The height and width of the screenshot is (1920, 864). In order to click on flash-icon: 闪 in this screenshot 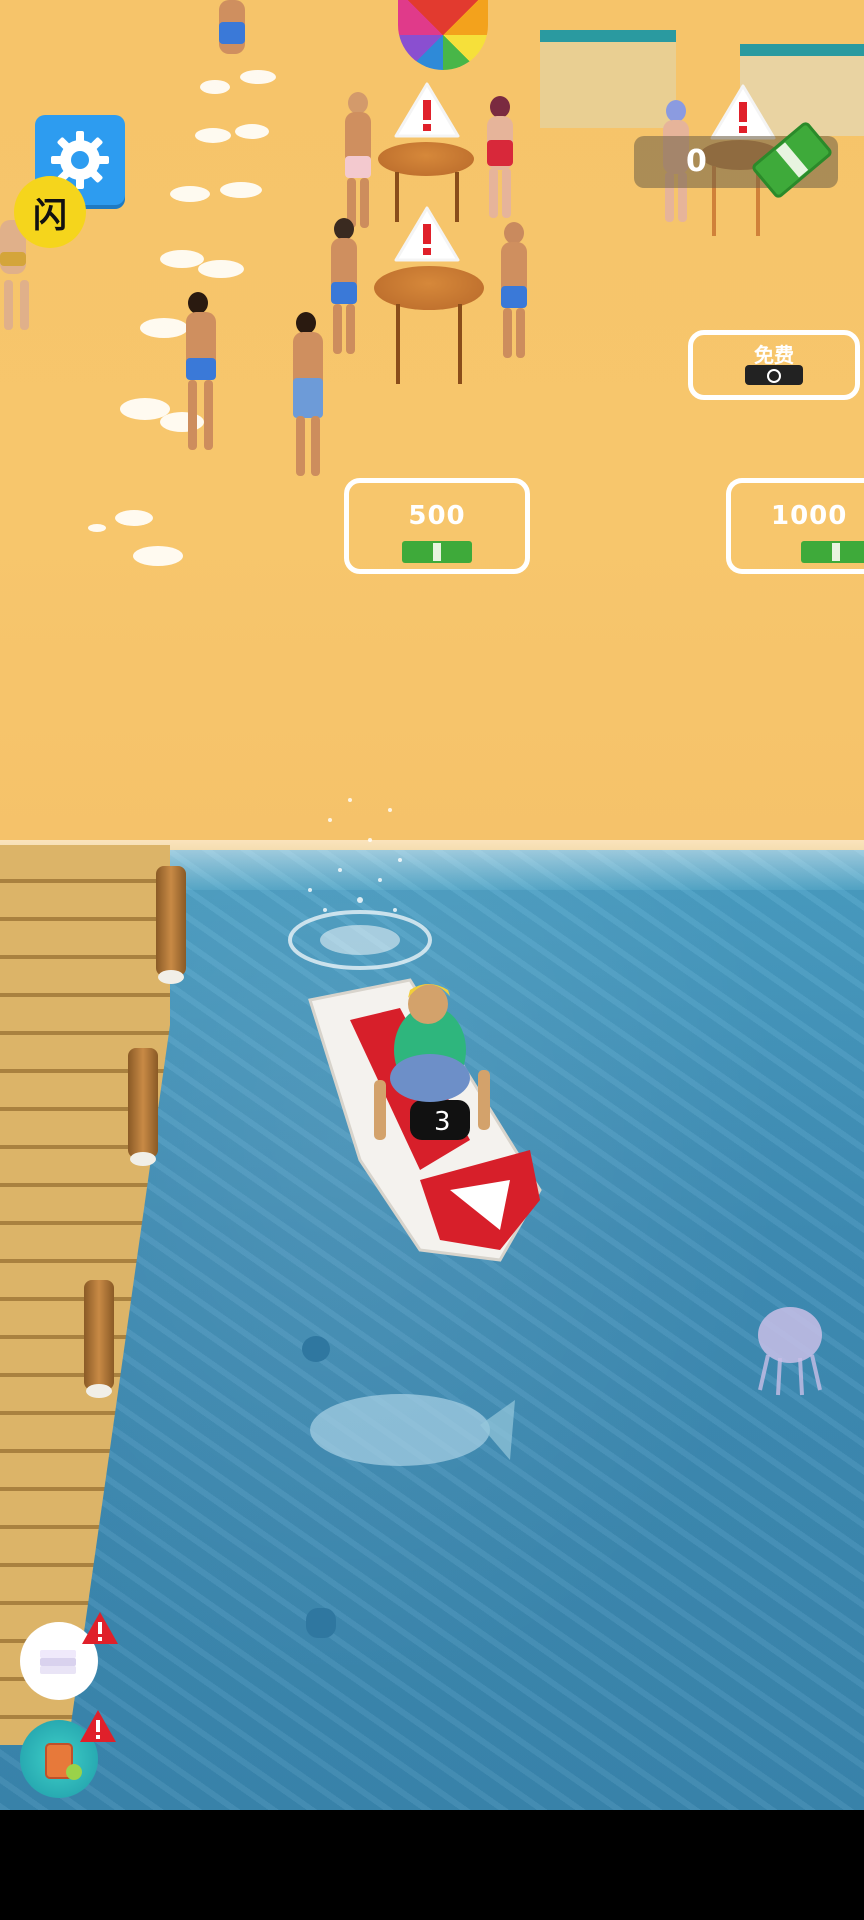, I will do `click(50, 215)`.